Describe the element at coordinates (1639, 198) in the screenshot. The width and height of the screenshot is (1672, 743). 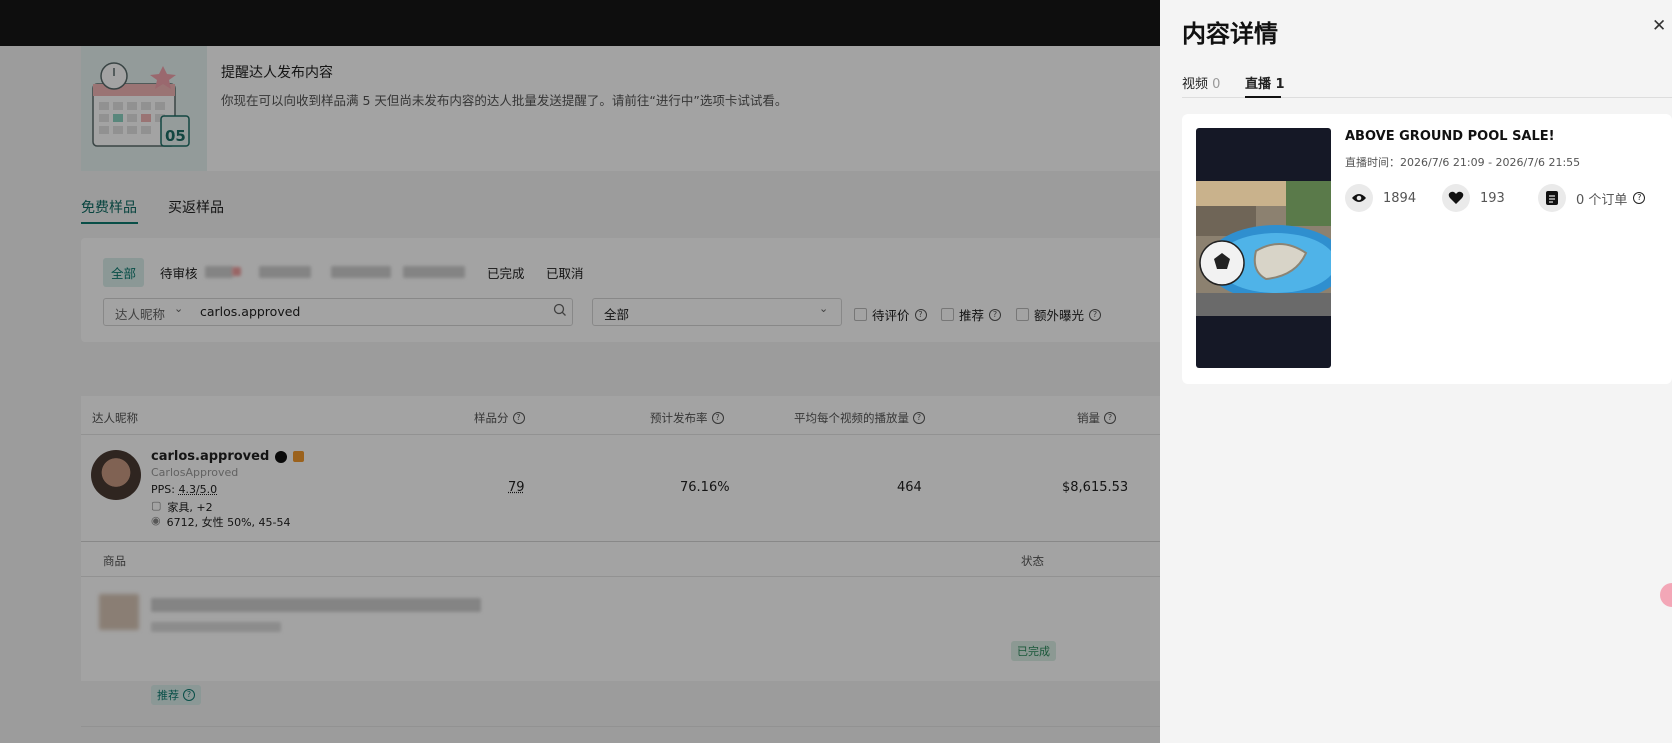
I see `help-icon: ?` at that location.